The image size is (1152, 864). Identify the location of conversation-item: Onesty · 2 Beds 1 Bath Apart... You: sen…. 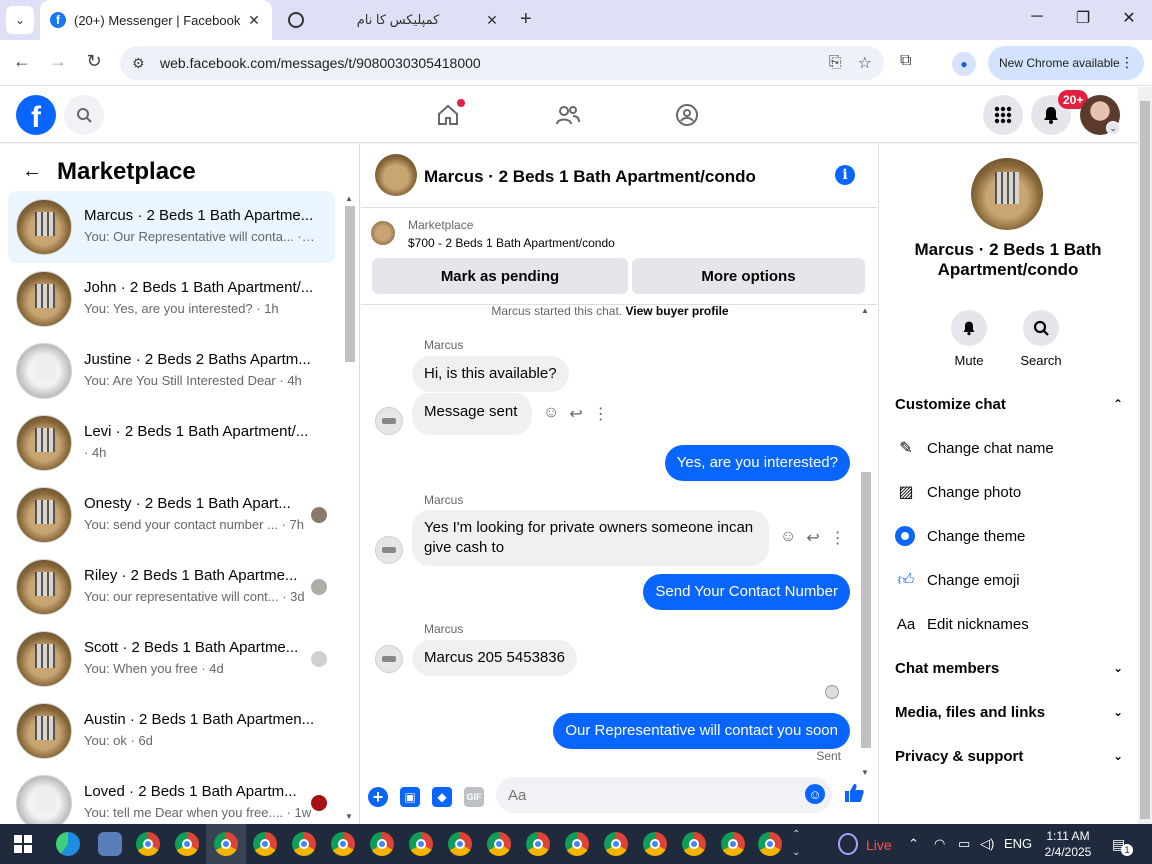
(171, 515).